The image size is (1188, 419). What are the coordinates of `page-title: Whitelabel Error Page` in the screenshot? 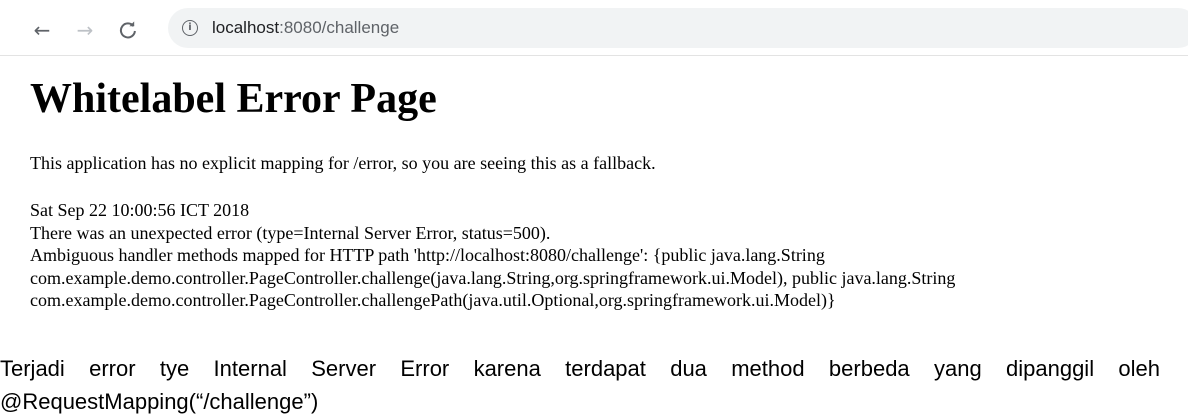 It's located at (233, 99).